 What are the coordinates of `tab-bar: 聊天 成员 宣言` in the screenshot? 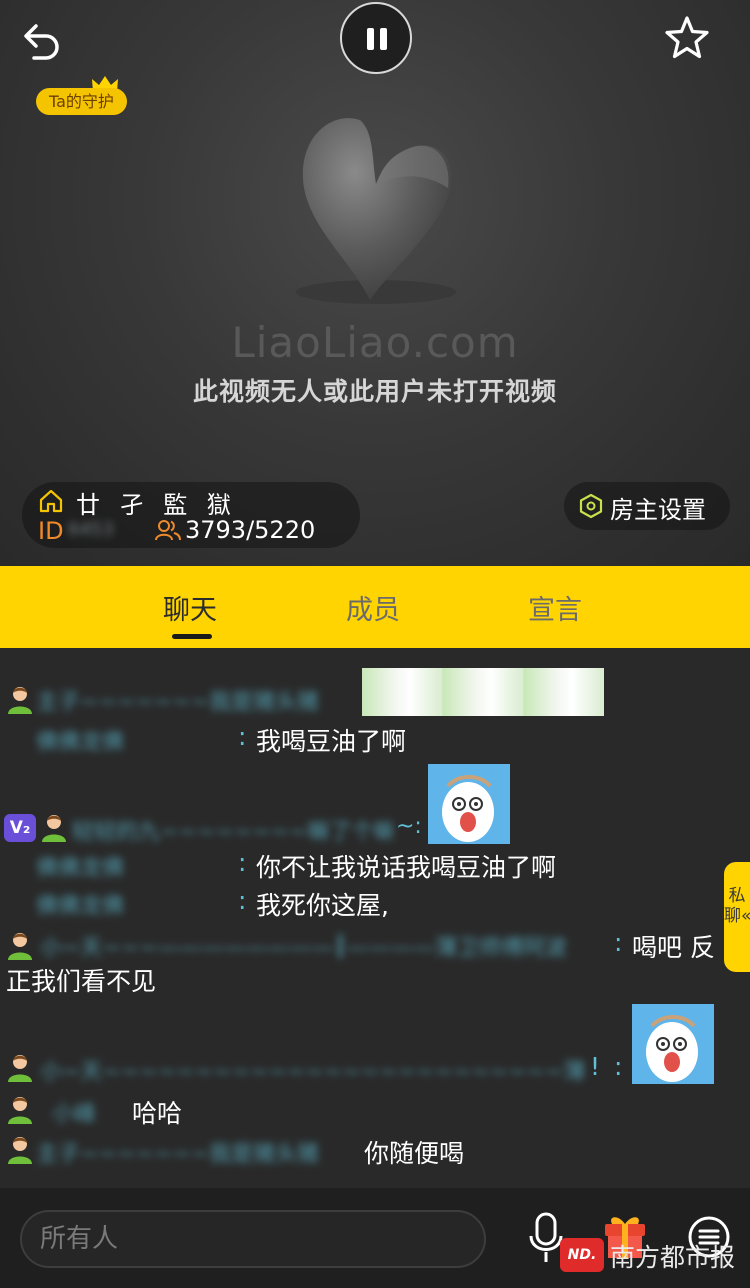 It's located at (375, 607).